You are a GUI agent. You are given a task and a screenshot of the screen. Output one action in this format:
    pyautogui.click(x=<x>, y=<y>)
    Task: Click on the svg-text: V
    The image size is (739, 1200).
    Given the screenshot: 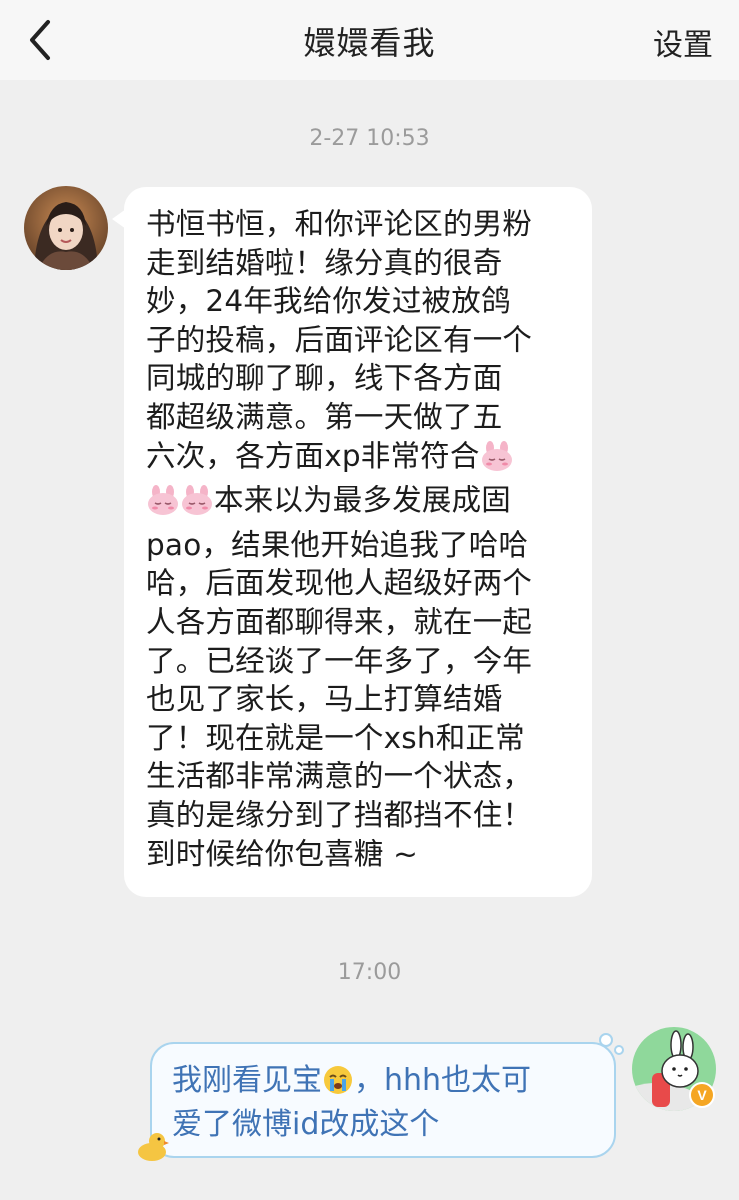 What is the action you would take?
    pyautogui.click(x=702, y=1095)
    